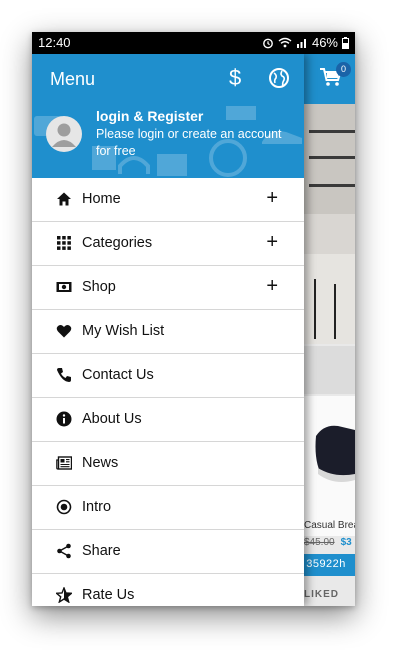  Describe the element at coordinates (123, 331) in the screenshot. I see `menu-item-label: My Wish List` at that location.